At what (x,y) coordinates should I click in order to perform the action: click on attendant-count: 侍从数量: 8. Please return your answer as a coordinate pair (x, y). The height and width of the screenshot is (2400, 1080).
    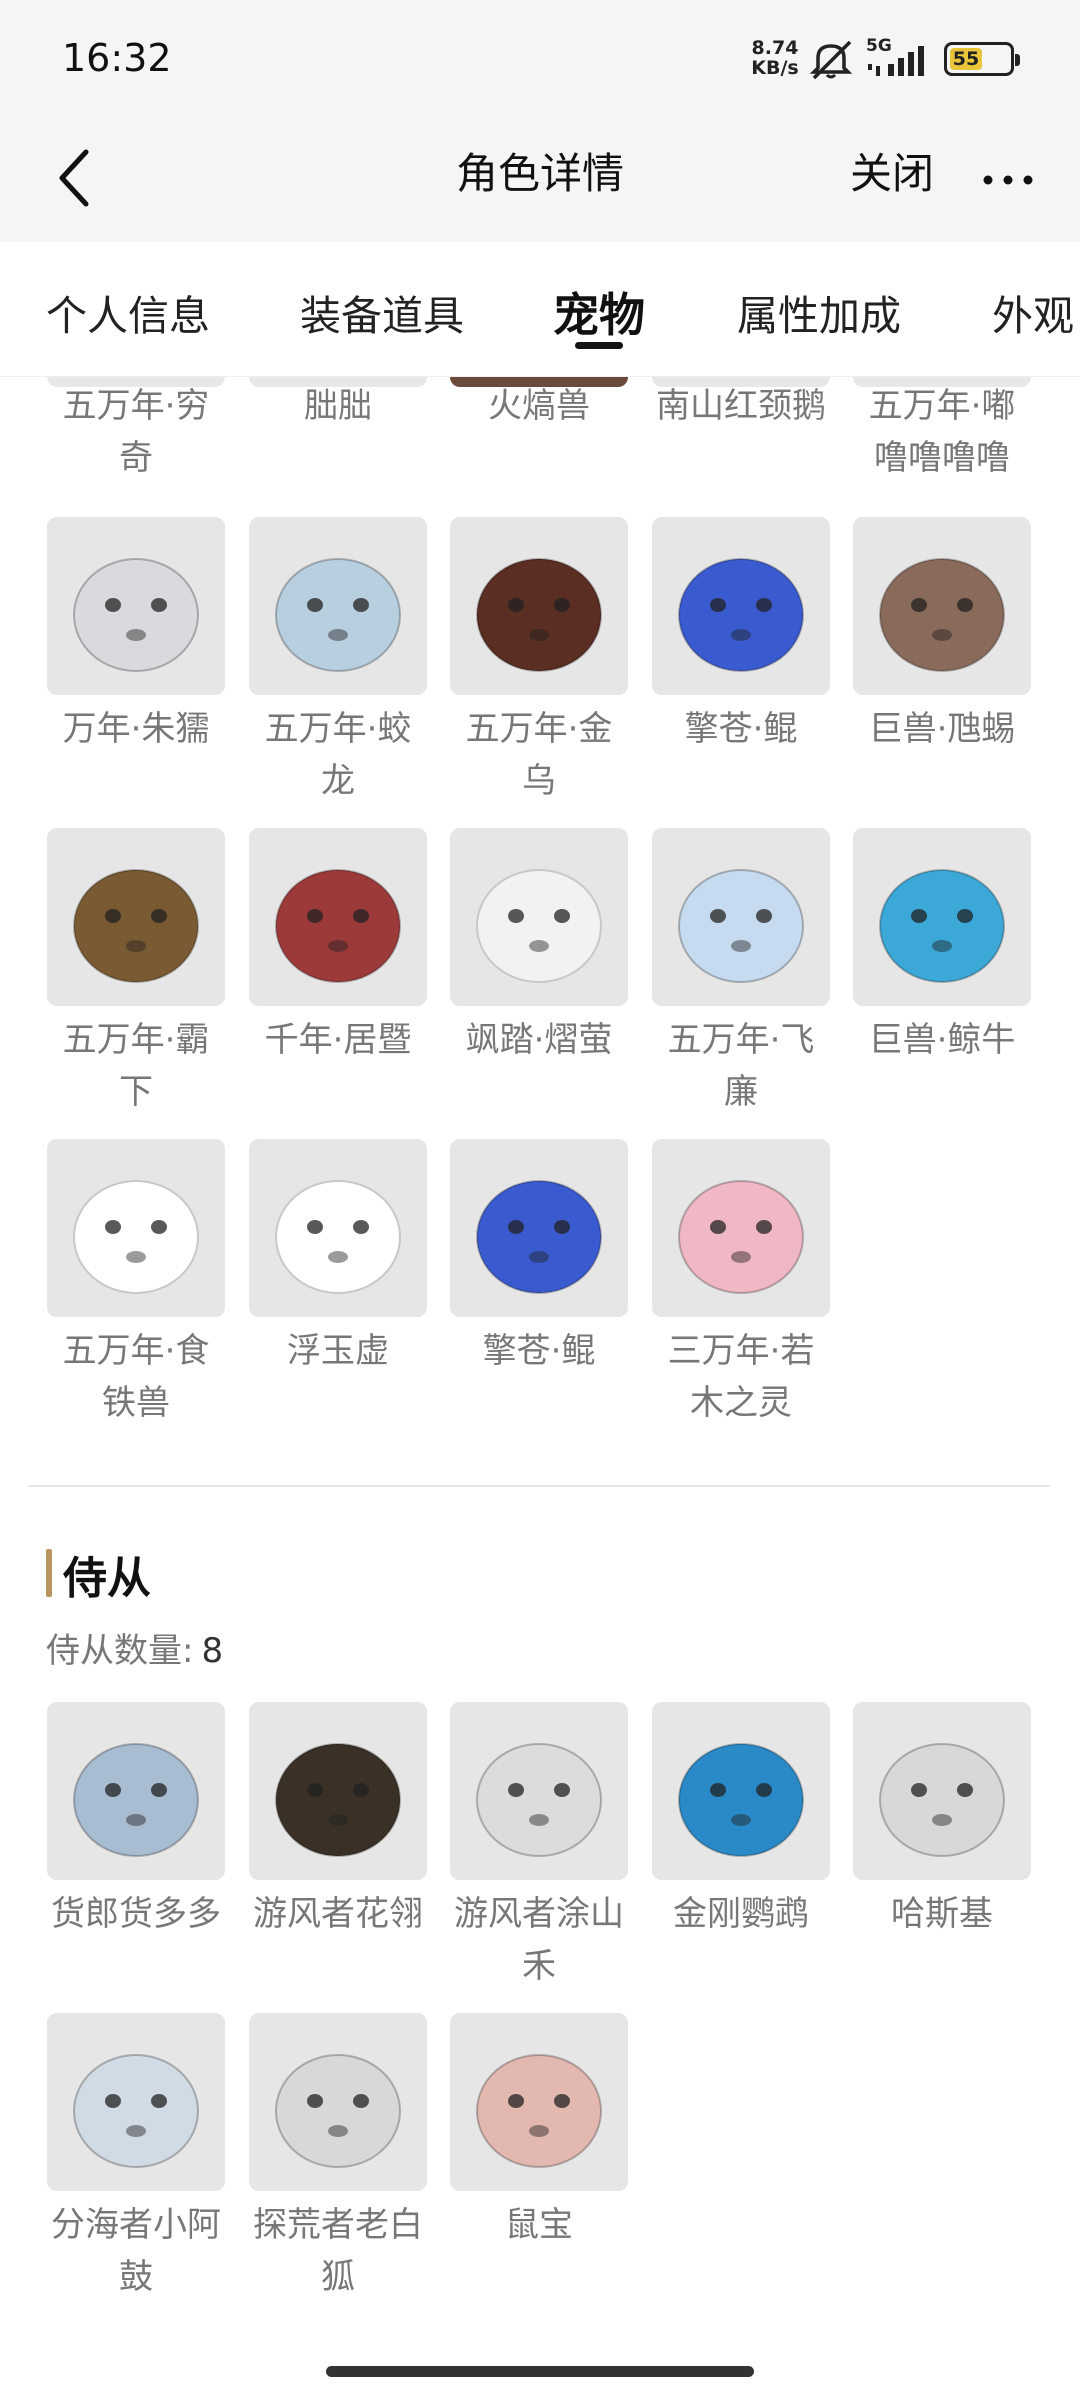
    Looking at the image, I should click on (134, 1647).